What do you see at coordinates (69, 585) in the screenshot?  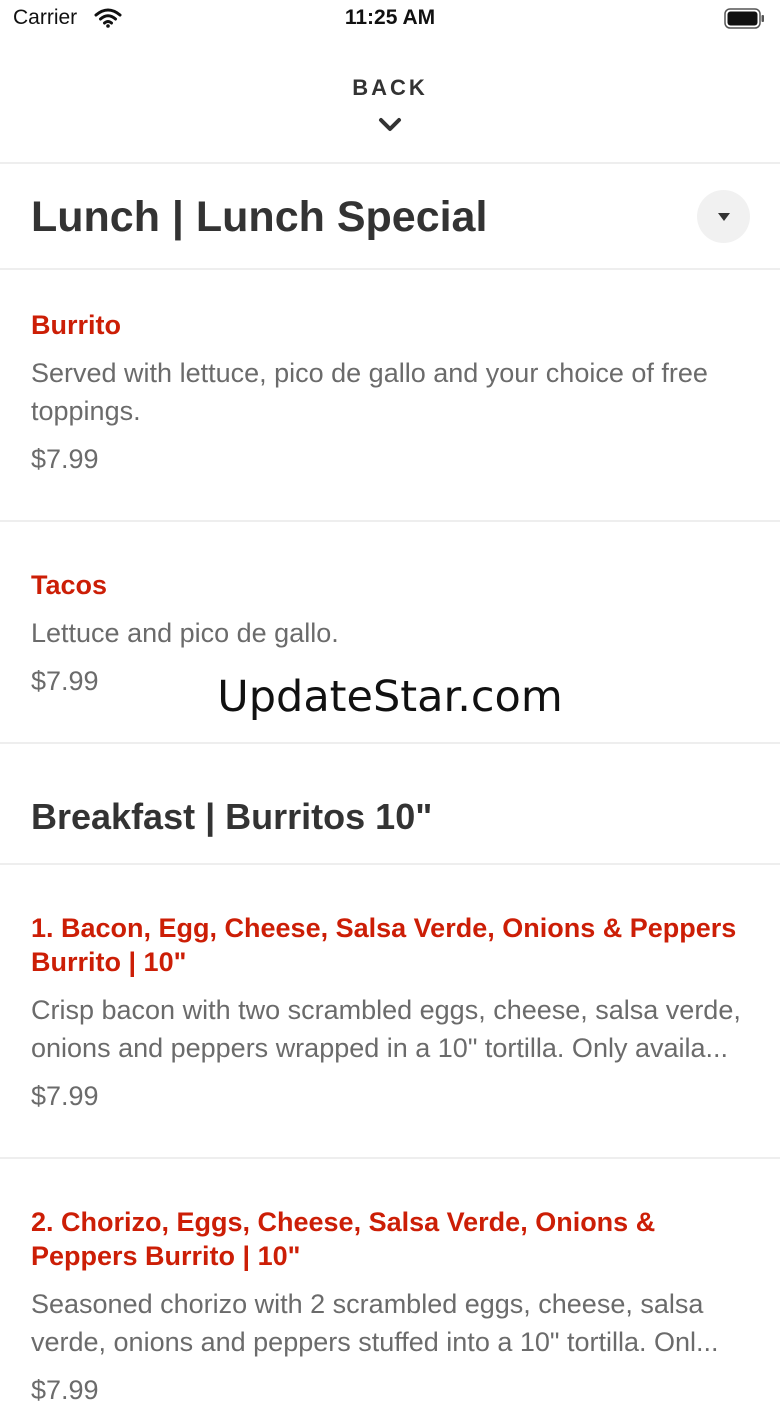 I see `item-name: Tacos` at bounding box center [69, 585].